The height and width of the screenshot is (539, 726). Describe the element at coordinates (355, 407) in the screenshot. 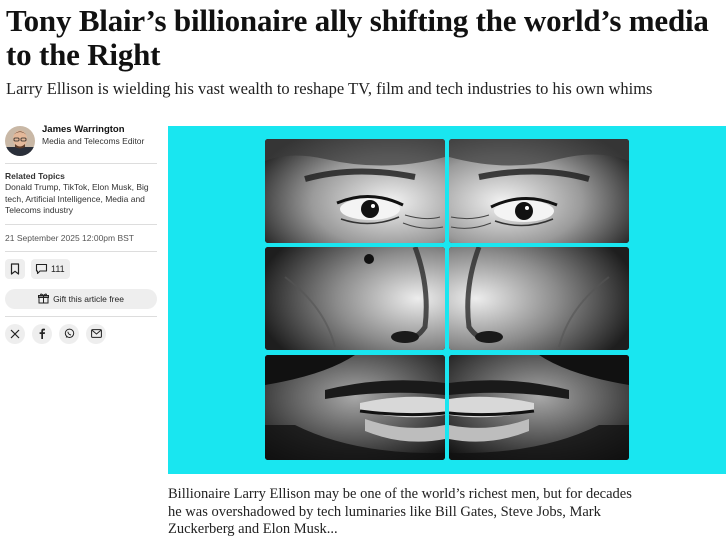

I see `portrait-panel-mouth-left` at that location.